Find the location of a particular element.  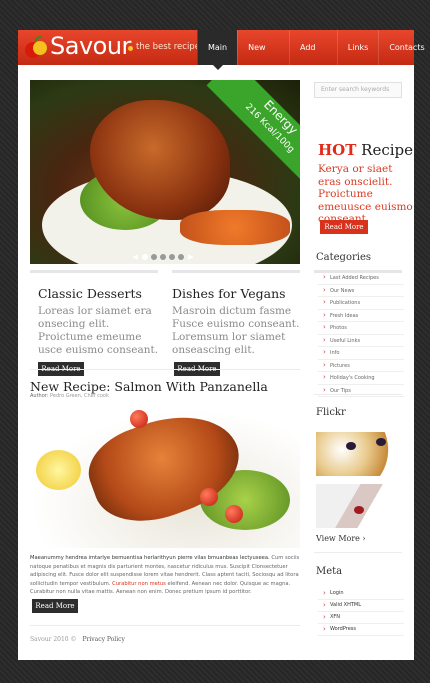

logo-fruit-icon is located at coordinates (36, 46).